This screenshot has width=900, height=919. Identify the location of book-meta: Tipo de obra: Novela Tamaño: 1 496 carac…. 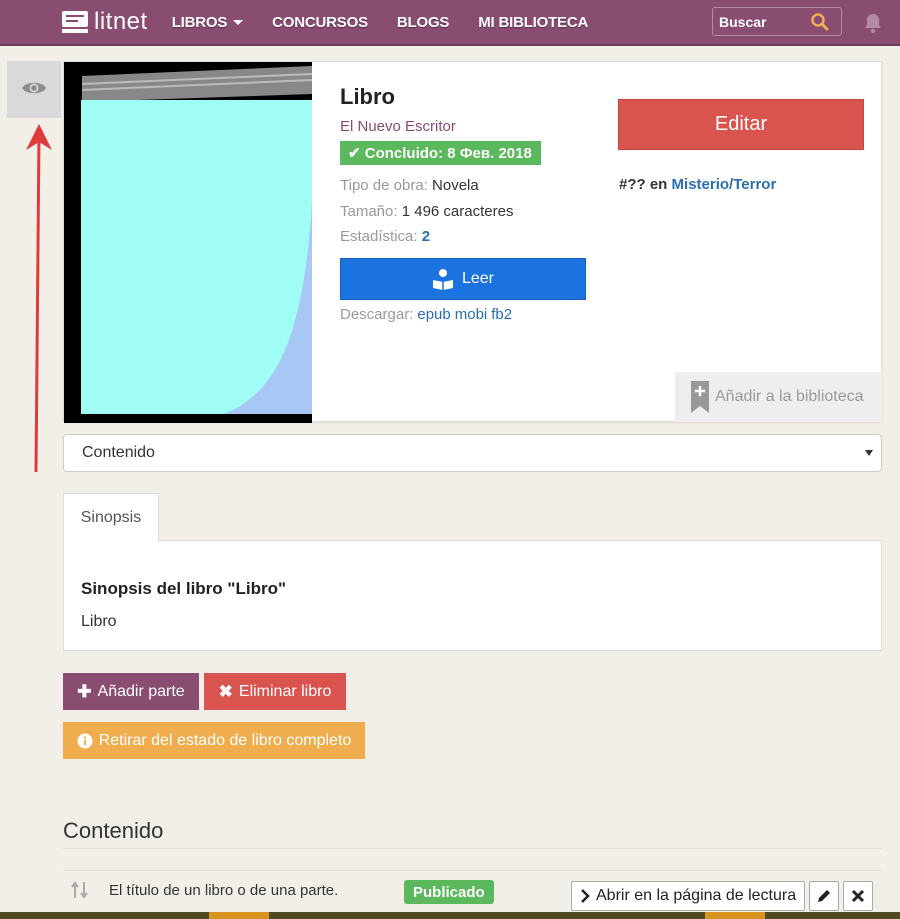
(465, 211).